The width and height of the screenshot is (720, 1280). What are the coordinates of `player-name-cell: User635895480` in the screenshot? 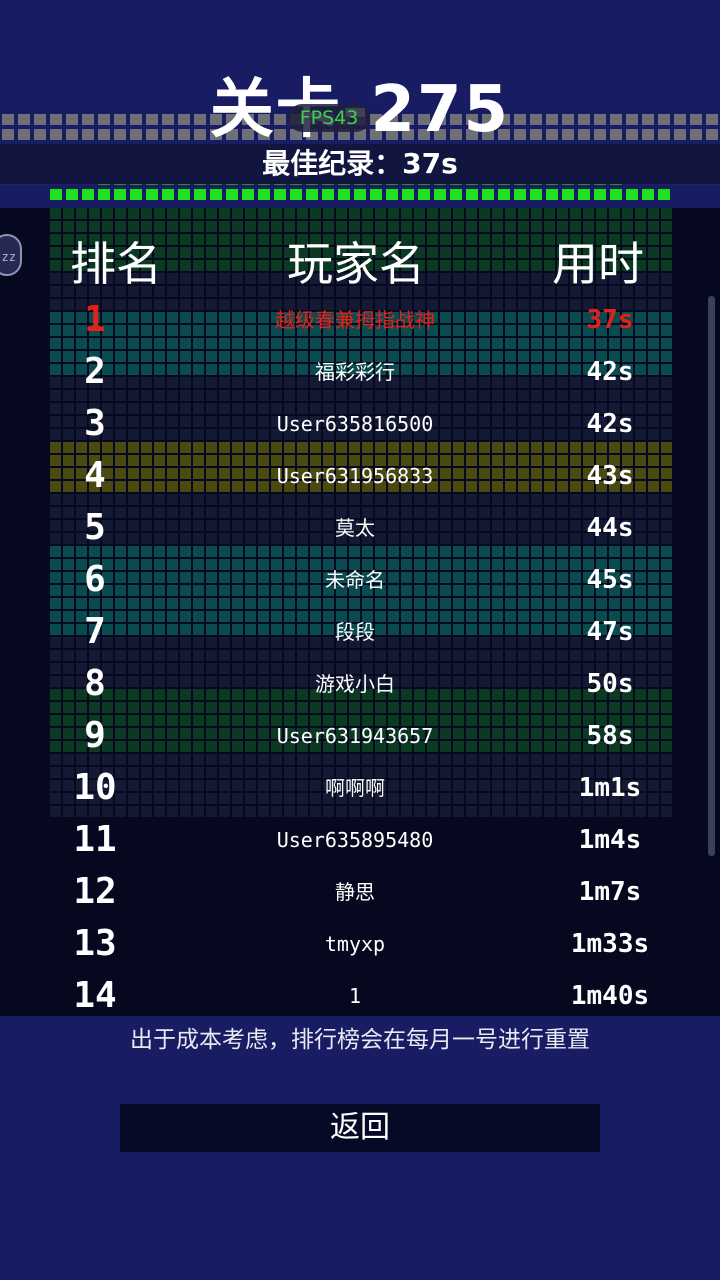 It's located at (355, 840).